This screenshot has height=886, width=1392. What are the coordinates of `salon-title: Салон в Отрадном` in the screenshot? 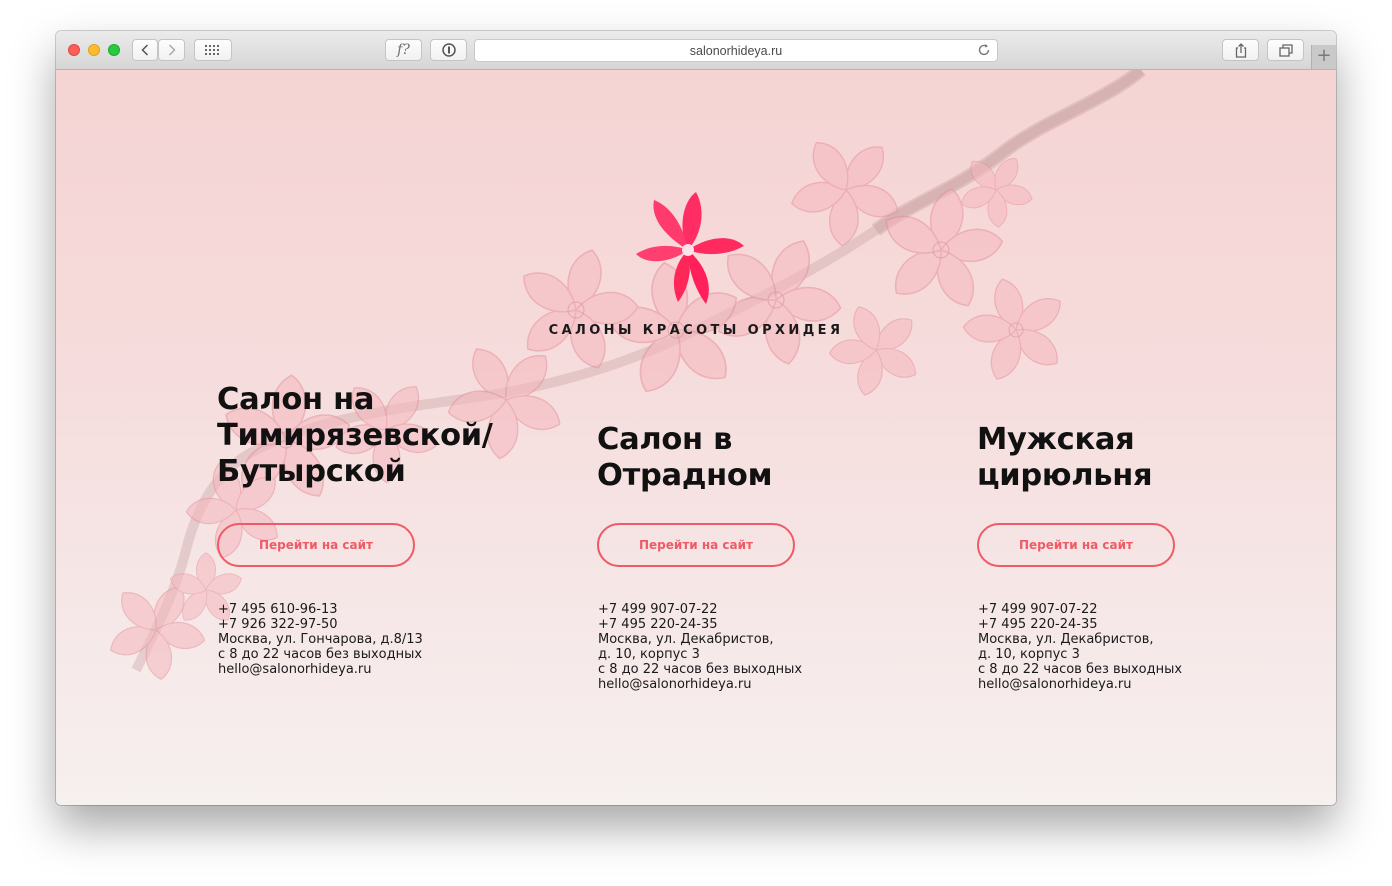 It's located at (757, 458).